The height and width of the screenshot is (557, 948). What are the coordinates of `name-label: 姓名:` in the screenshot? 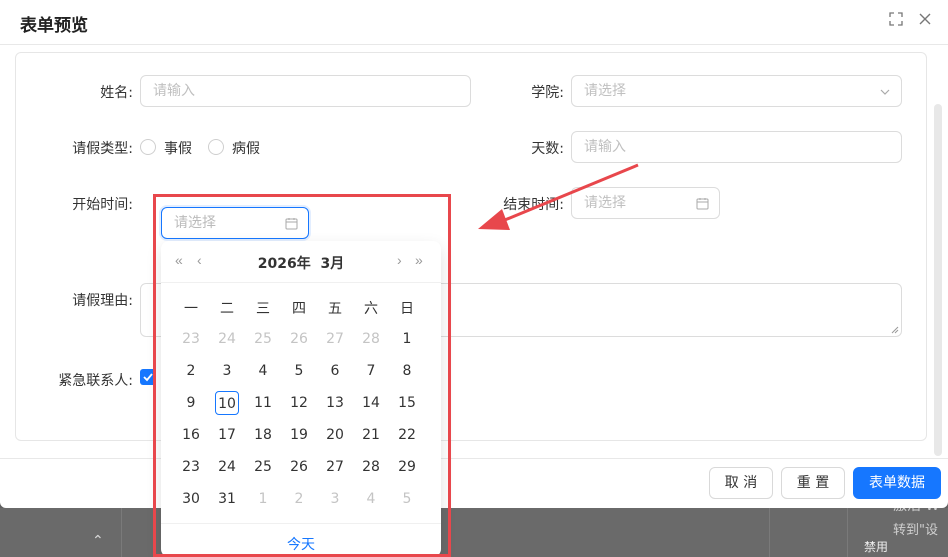 It's located at (116, 93).